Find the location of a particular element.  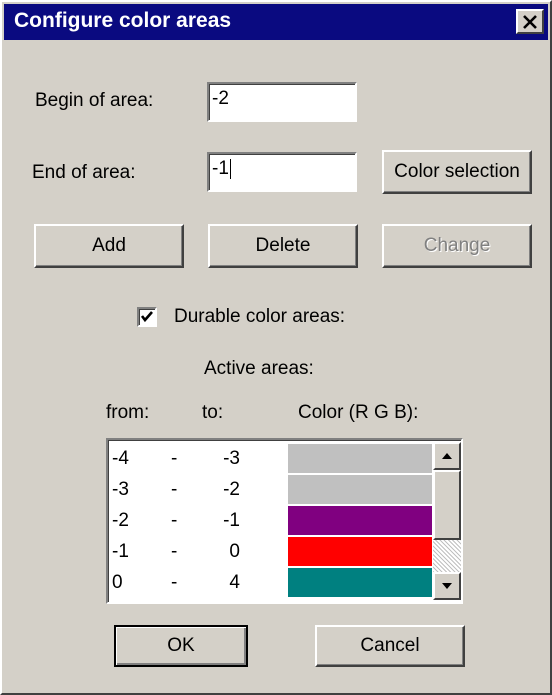

color-selection-button-label: Color selection is located at coordinates (457, 171).